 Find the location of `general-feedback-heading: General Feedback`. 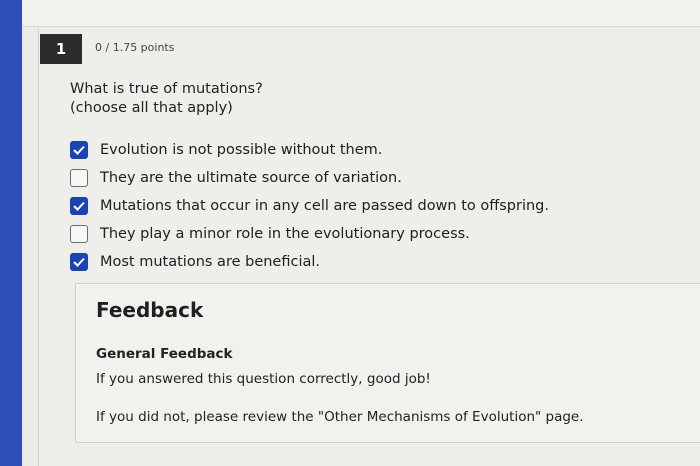

general-feedback-heading: General Feedback is located at coordinates (164, 354).